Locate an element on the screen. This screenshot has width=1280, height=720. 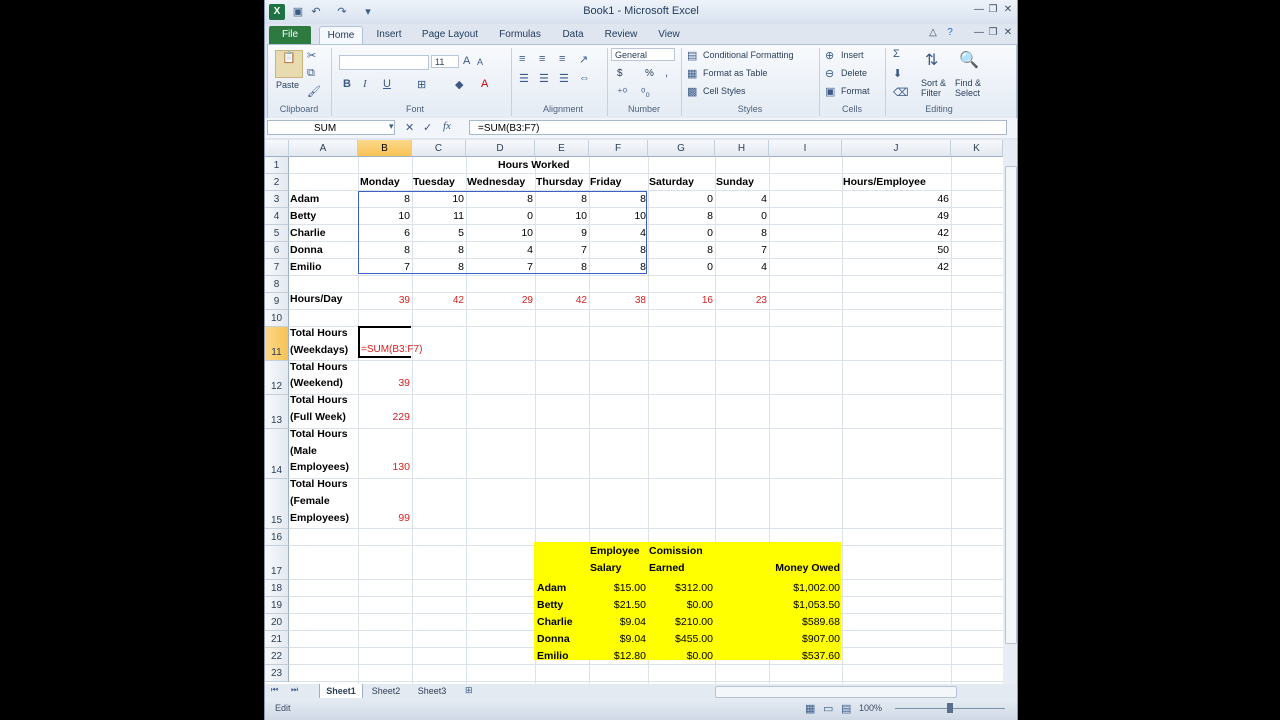
increase-decimal-icon: ⁺⁰ is located at coordinates (622, 92).